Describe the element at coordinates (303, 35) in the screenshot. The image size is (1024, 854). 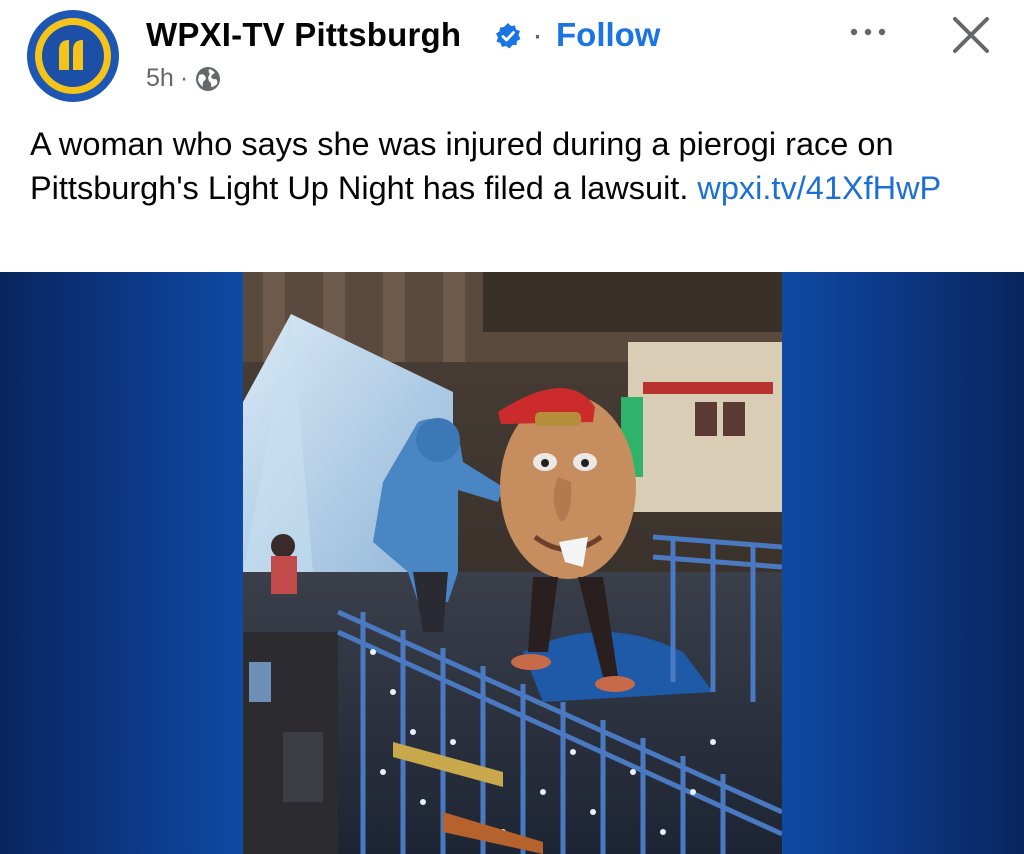
I see `page-name-link: WPXI-TV Pittsburgh` at that location.